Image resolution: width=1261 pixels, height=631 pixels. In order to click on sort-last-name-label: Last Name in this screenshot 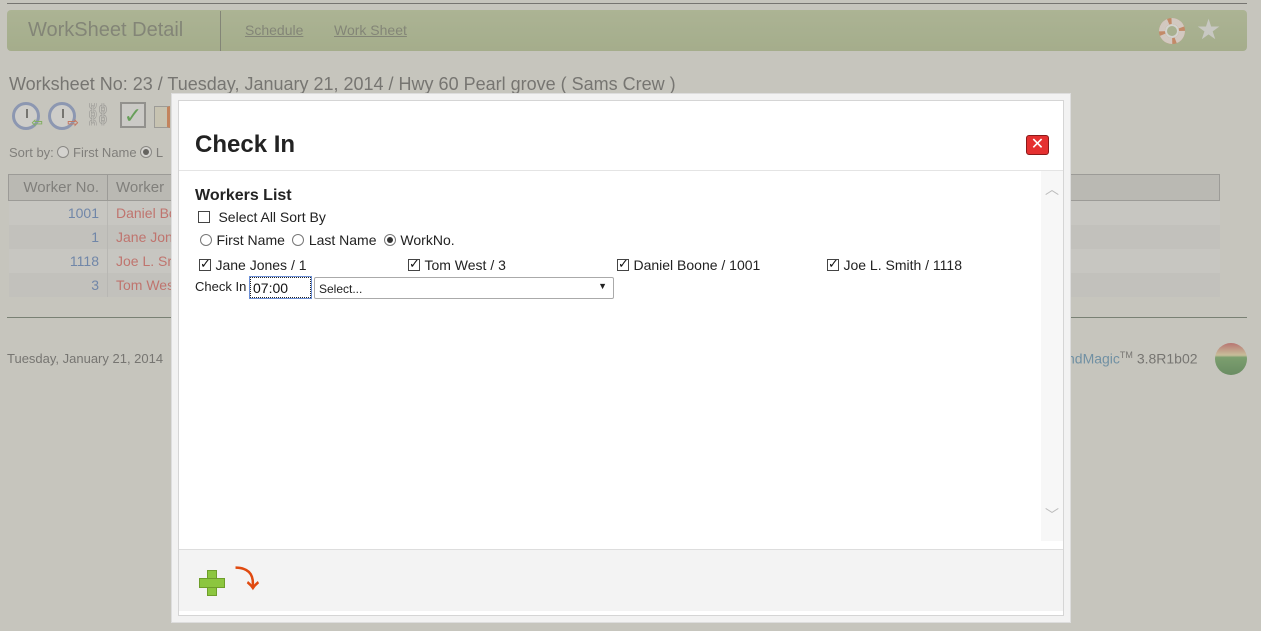, I will do `click(342, 240)`.